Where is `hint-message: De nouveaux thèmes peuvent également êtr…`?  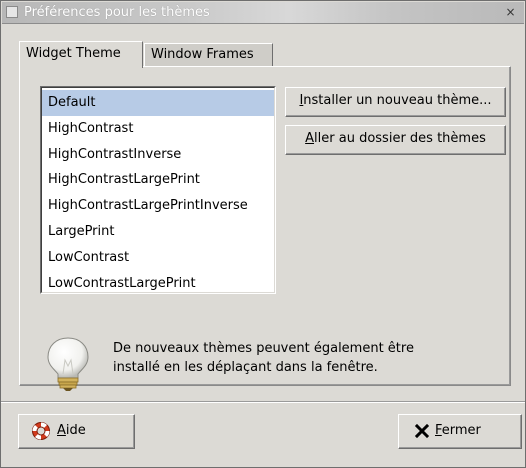
hint-message: De nouveaux thèmes peuvent également êtr… is located at coordinates (303, 358).